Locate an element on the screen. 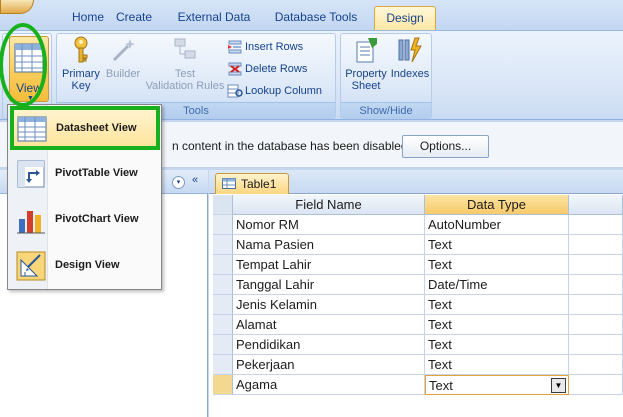 Image resolution: width=623 pixels, height=417 pixels. test-validation-label-1: Test is located at coordinates (185, 74).